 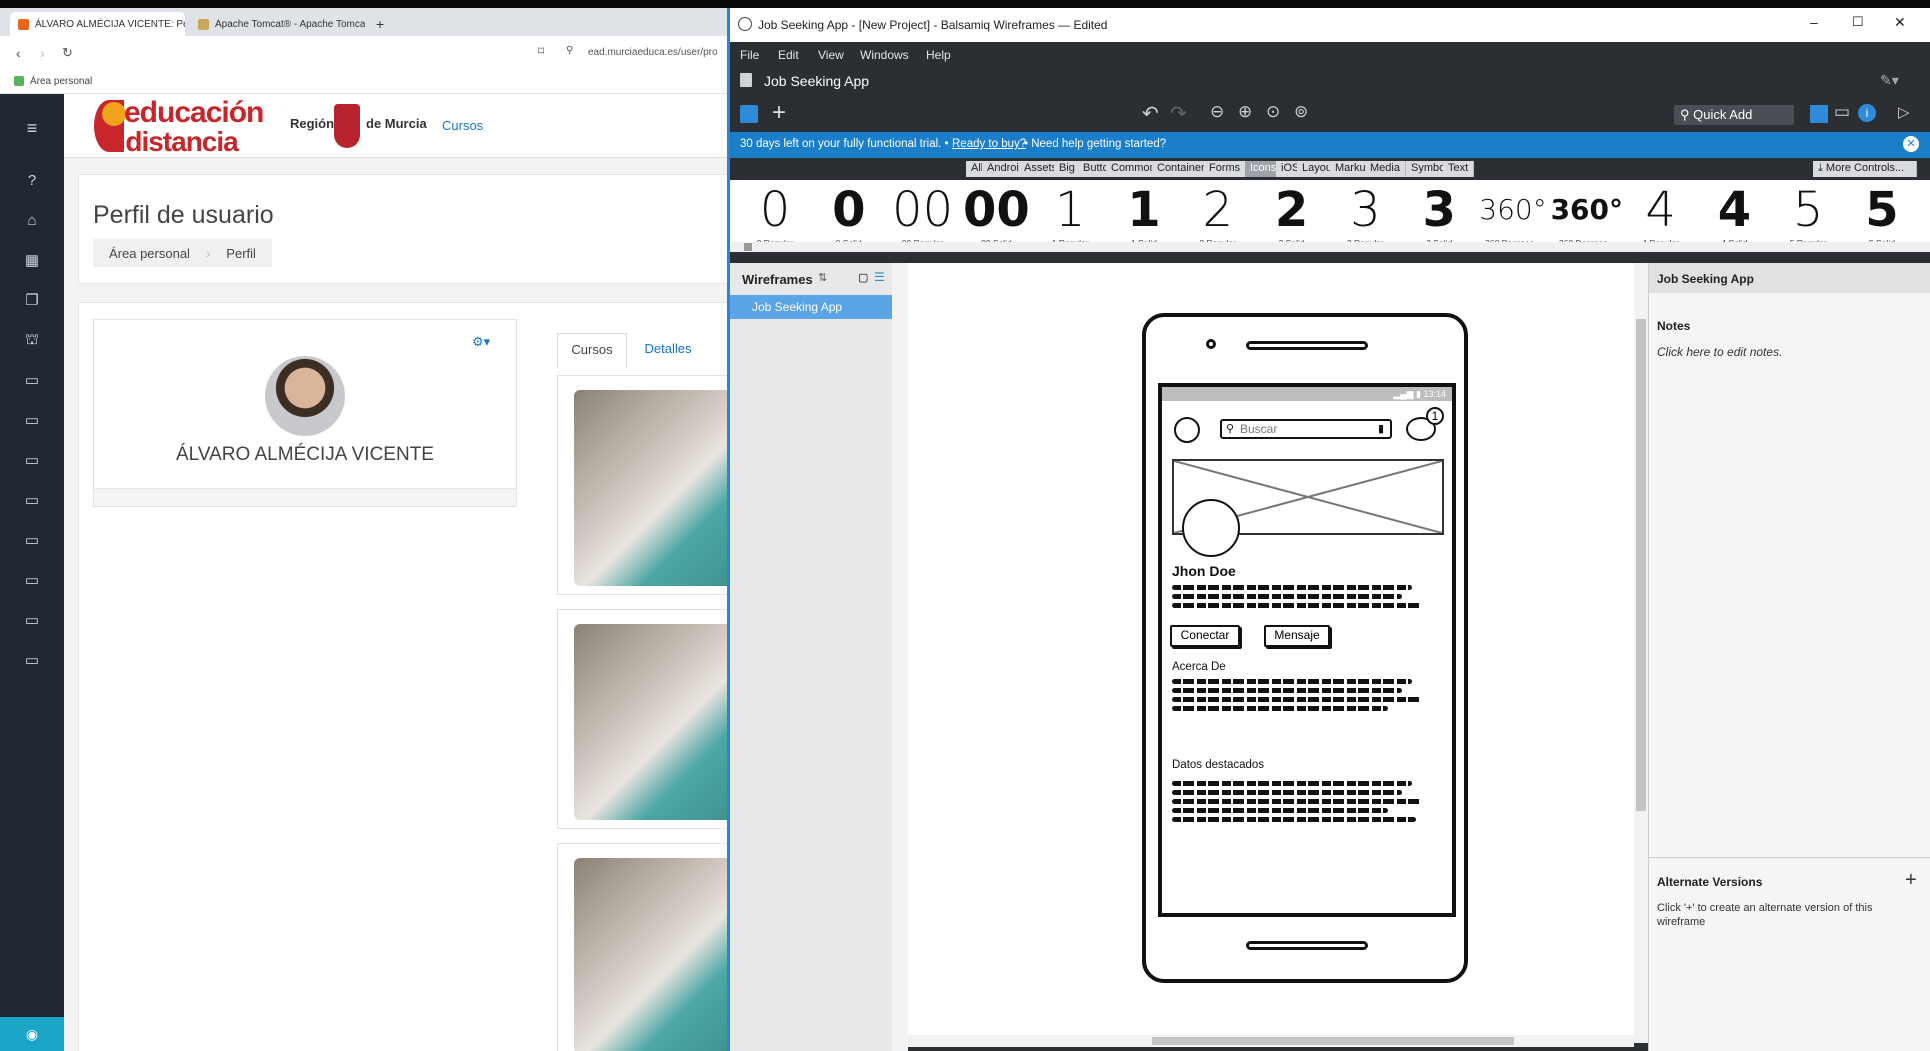 What do you see at coordinates (849, 215) in the screenshot?
I see `library-item: 00 Solid` at bounding box center [849, 215].